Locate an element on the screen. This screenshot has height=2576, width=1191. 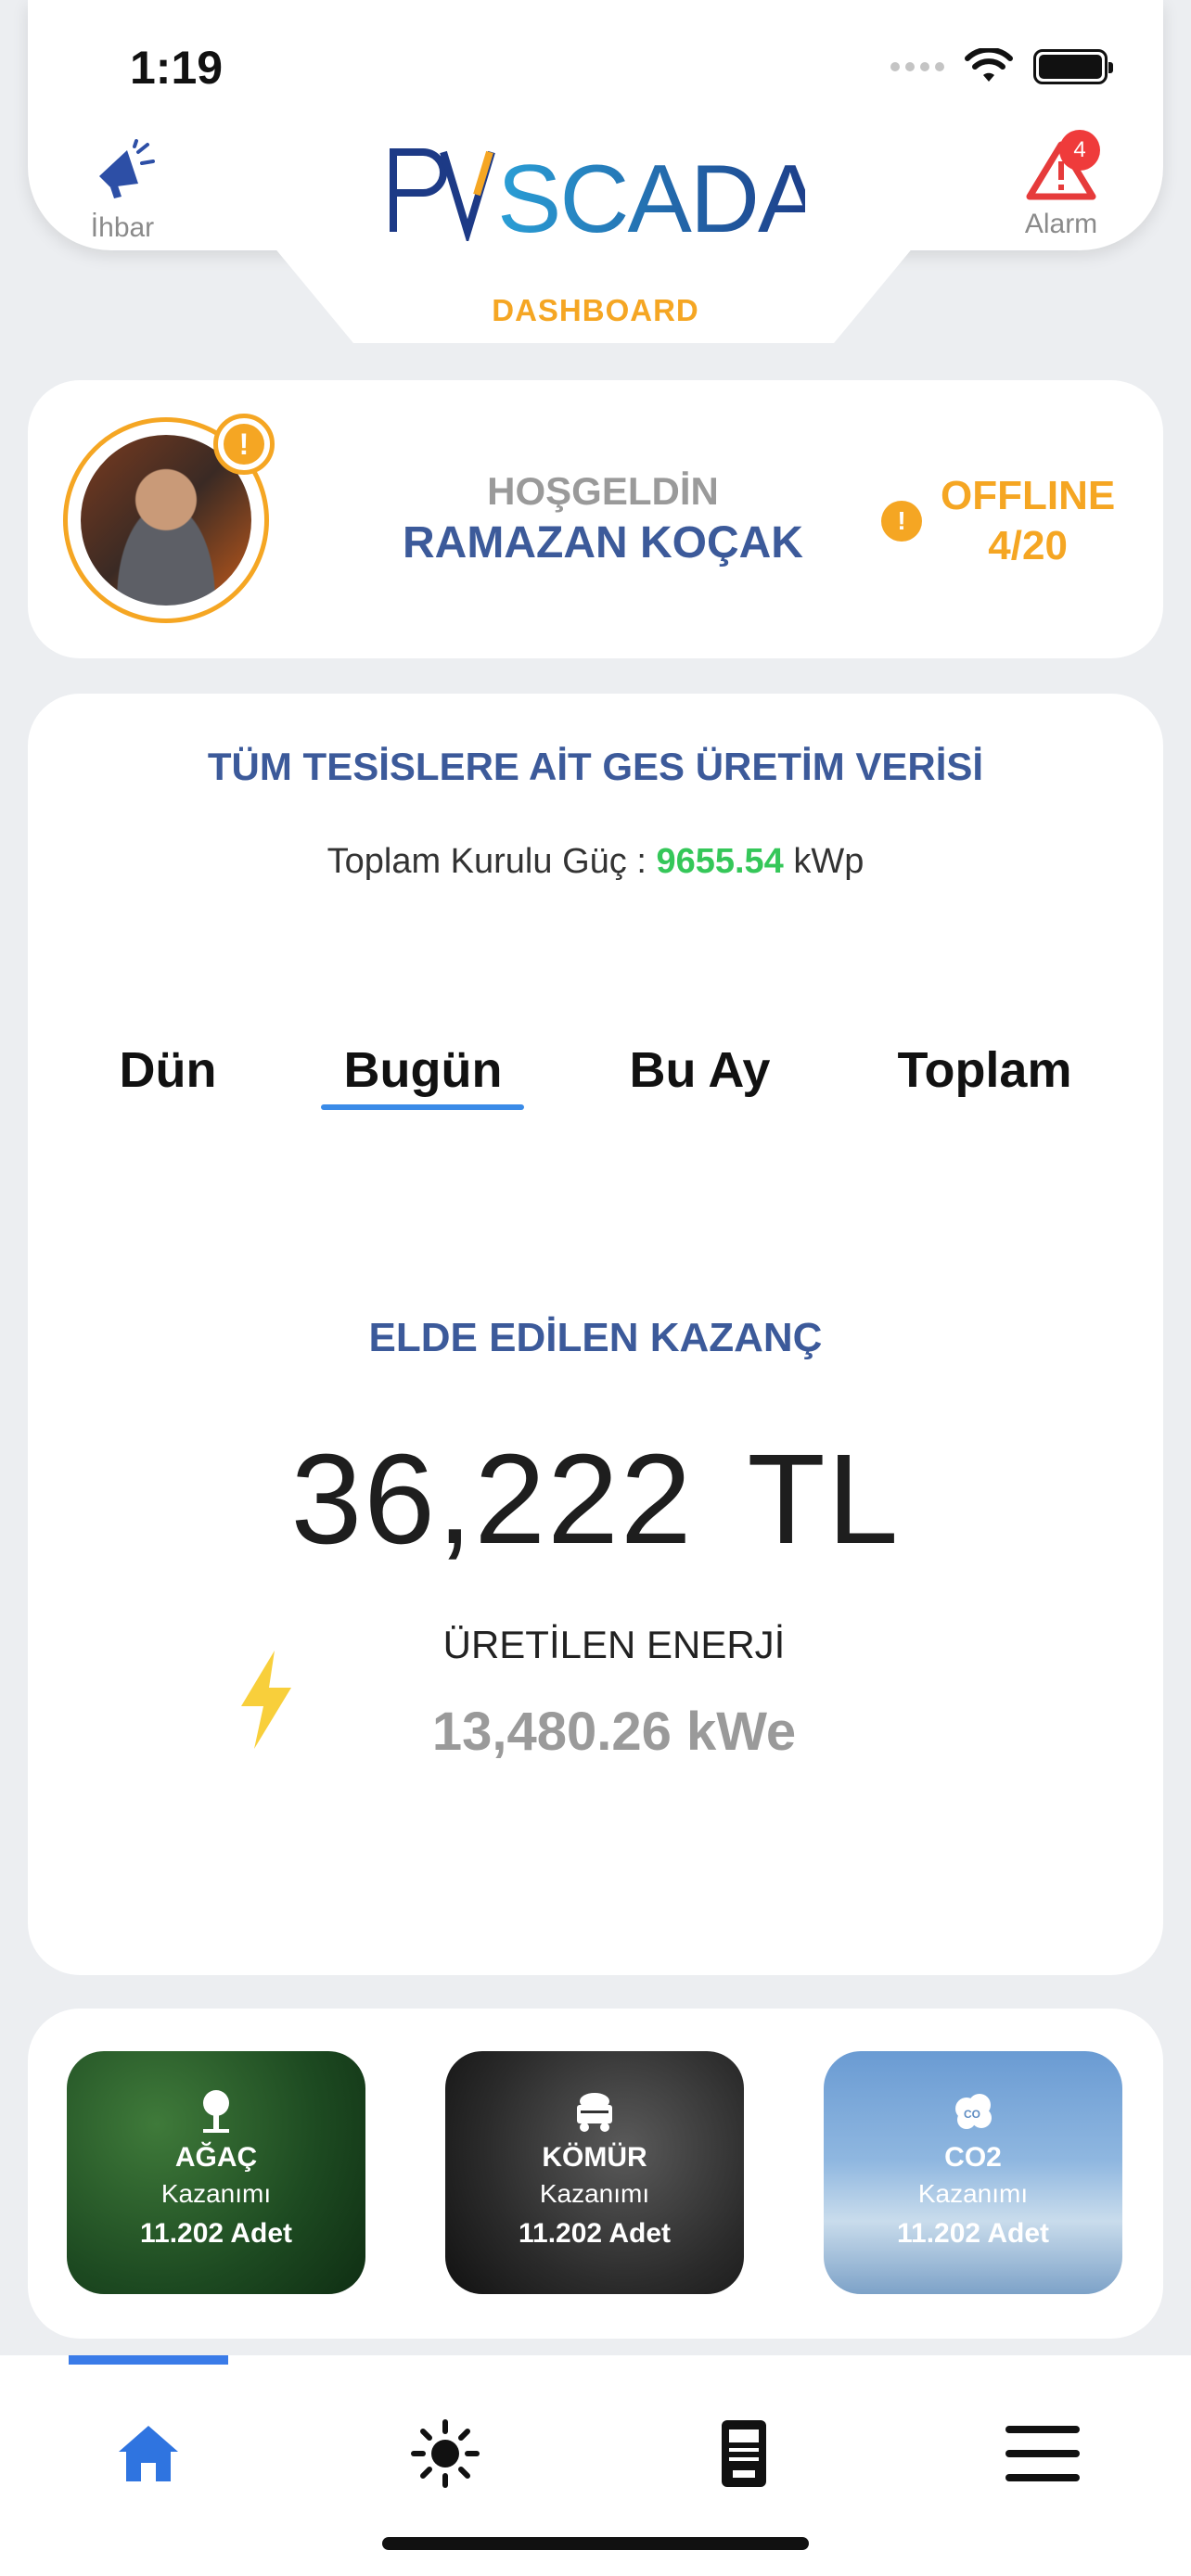
tab-toplam: Toplam is located at coordinates (984, 1076).